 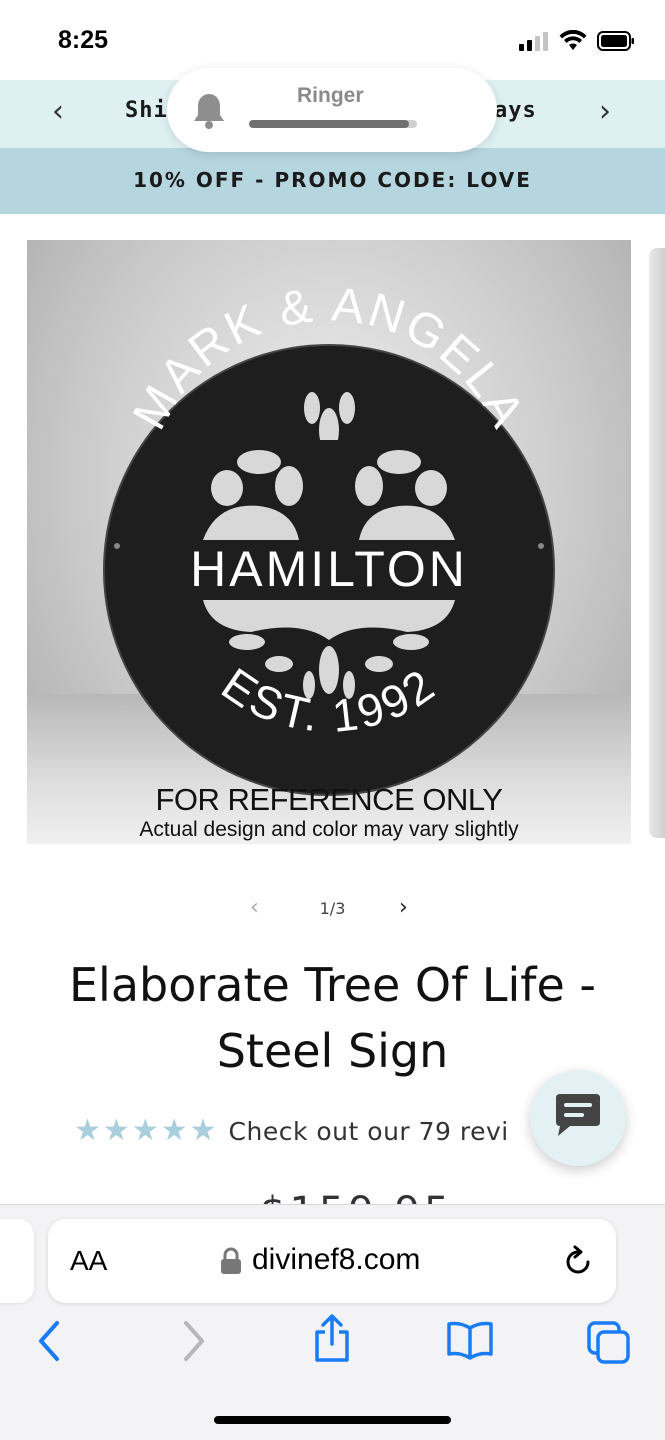 I want to click on battery-icon, so click(x=615, y=41).